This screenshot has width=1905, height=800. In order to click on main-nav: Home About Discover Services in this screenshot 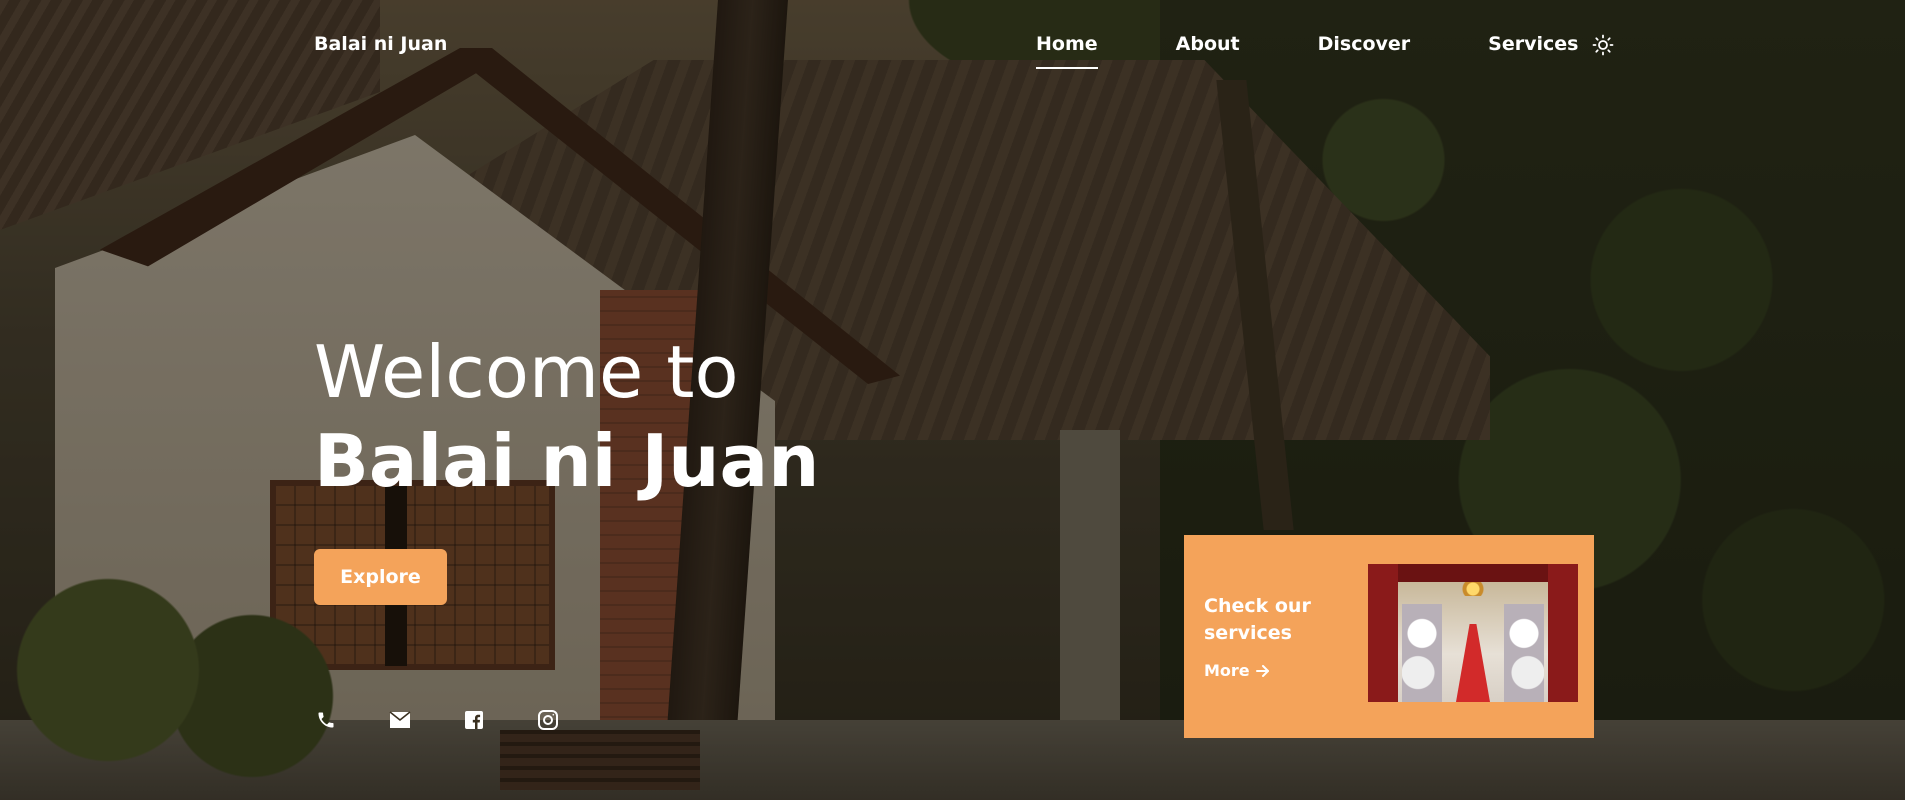, I will do `click(1325, 51)`.